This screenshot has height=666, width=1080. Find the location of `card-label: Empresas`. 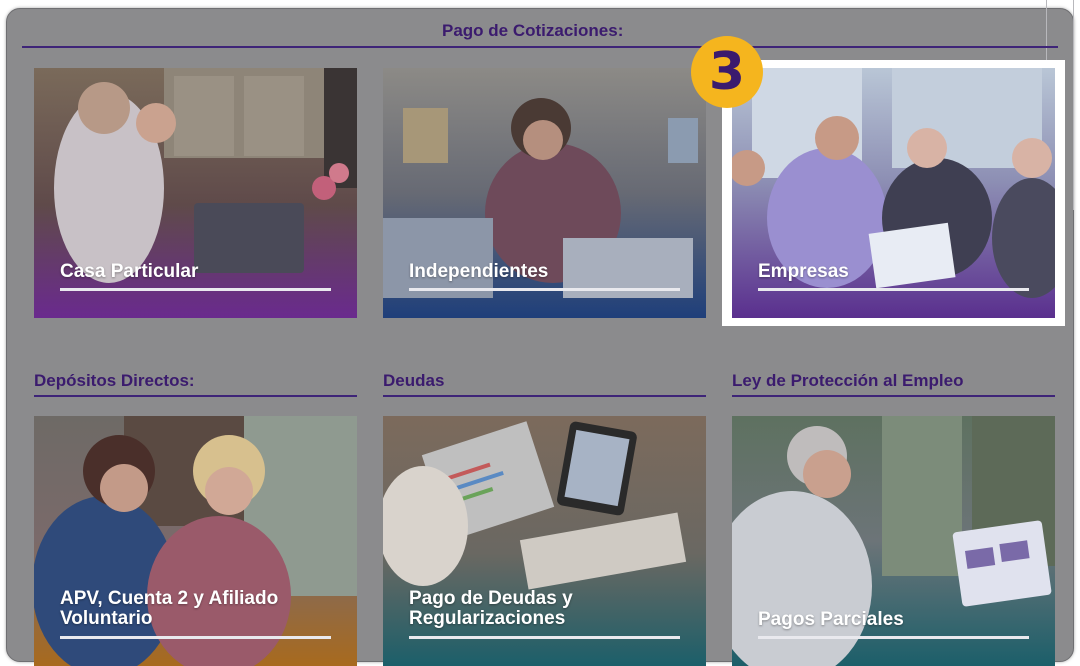

card-label: Empresas is located at coordinates (803, 271).